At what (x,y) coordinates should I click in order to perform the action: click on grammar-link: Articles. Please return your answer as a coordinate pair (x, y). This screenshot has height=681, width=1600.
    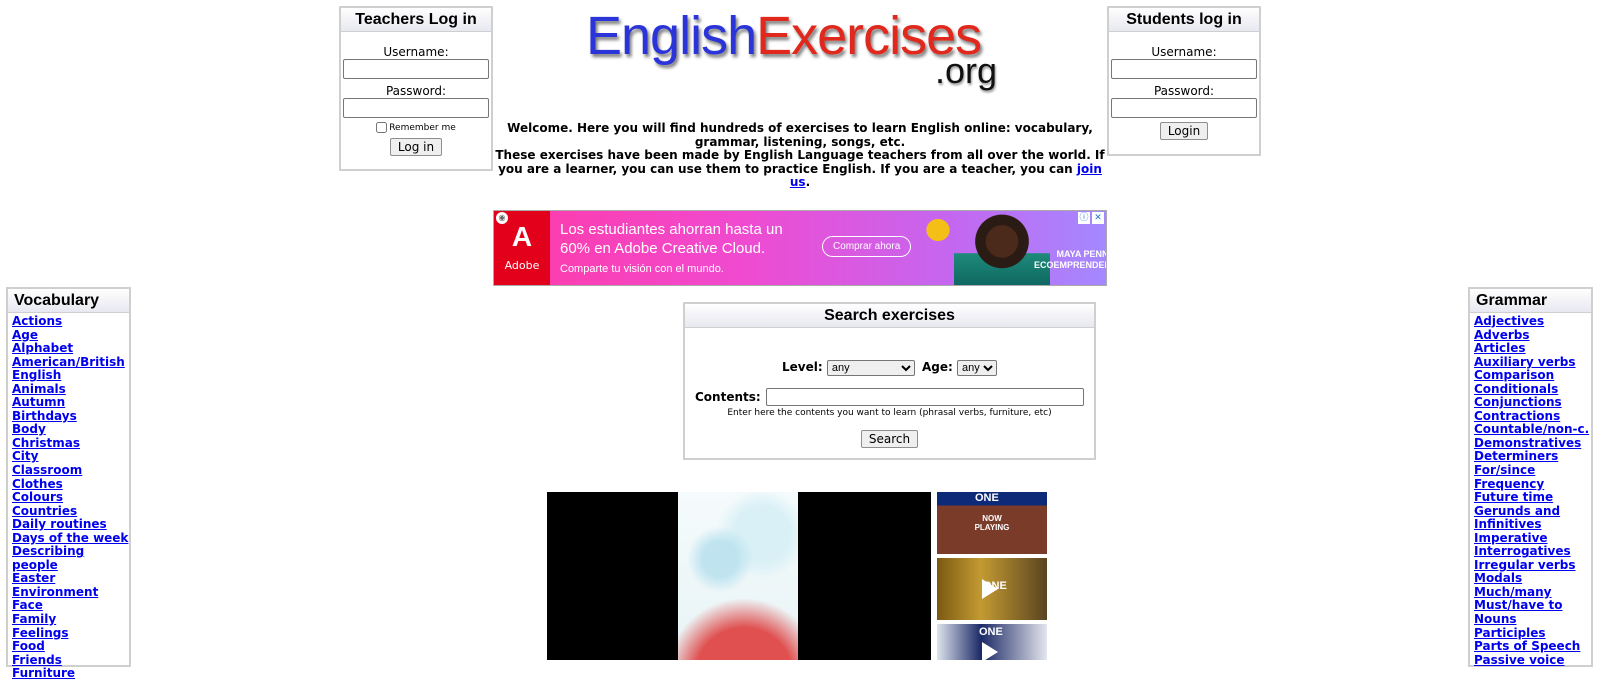
    Looking at the image, I should click on (1500, 348).